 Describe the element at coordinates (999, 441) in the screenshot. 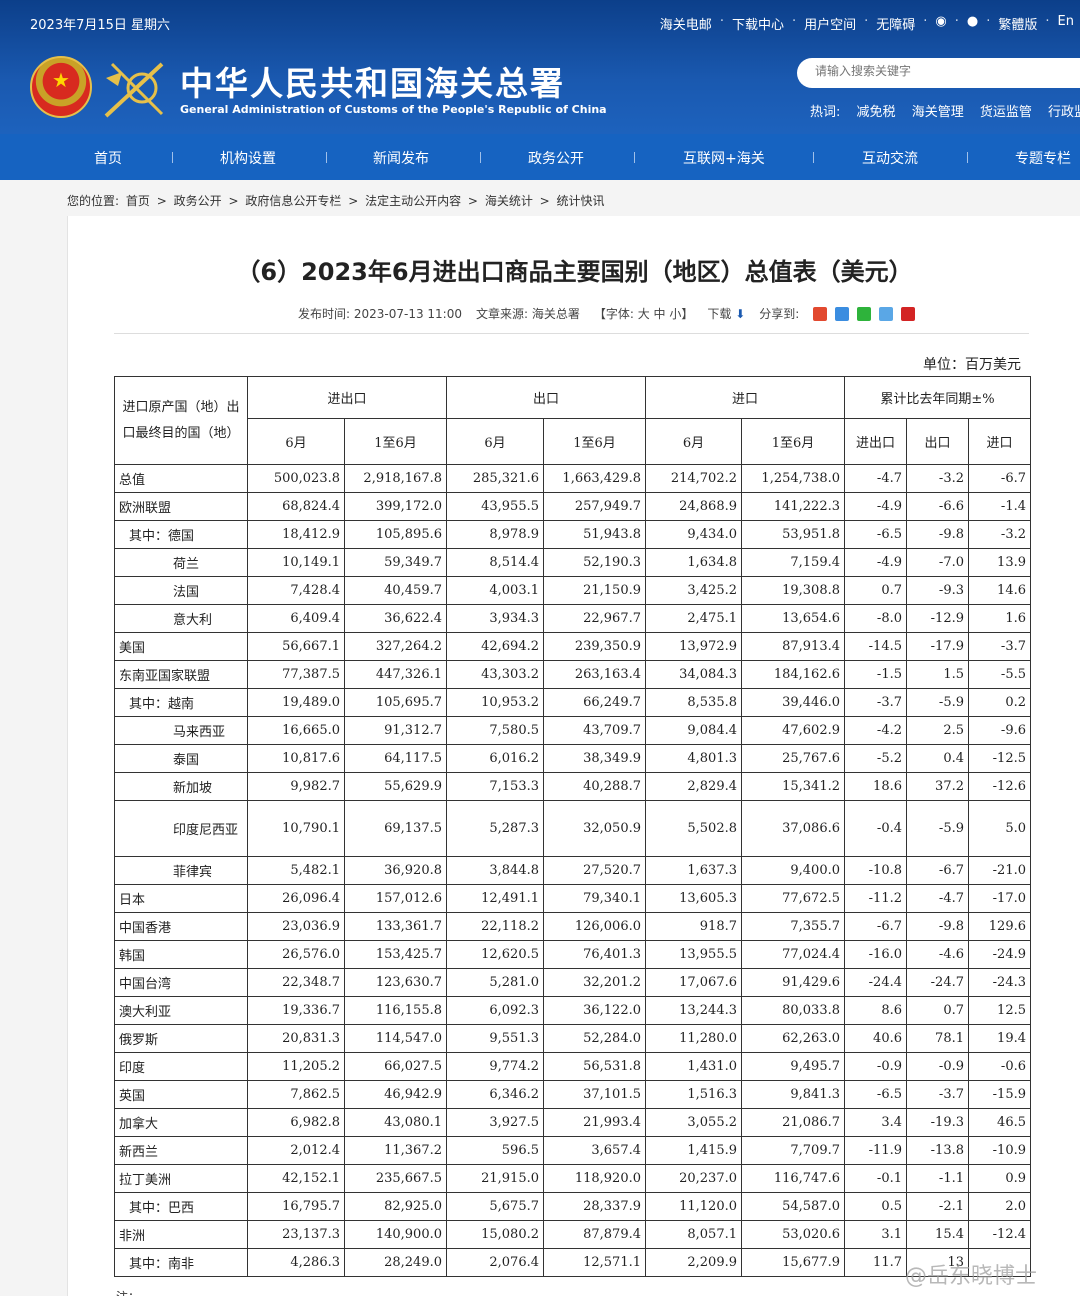

I see `header-sub: 进口` at that location.